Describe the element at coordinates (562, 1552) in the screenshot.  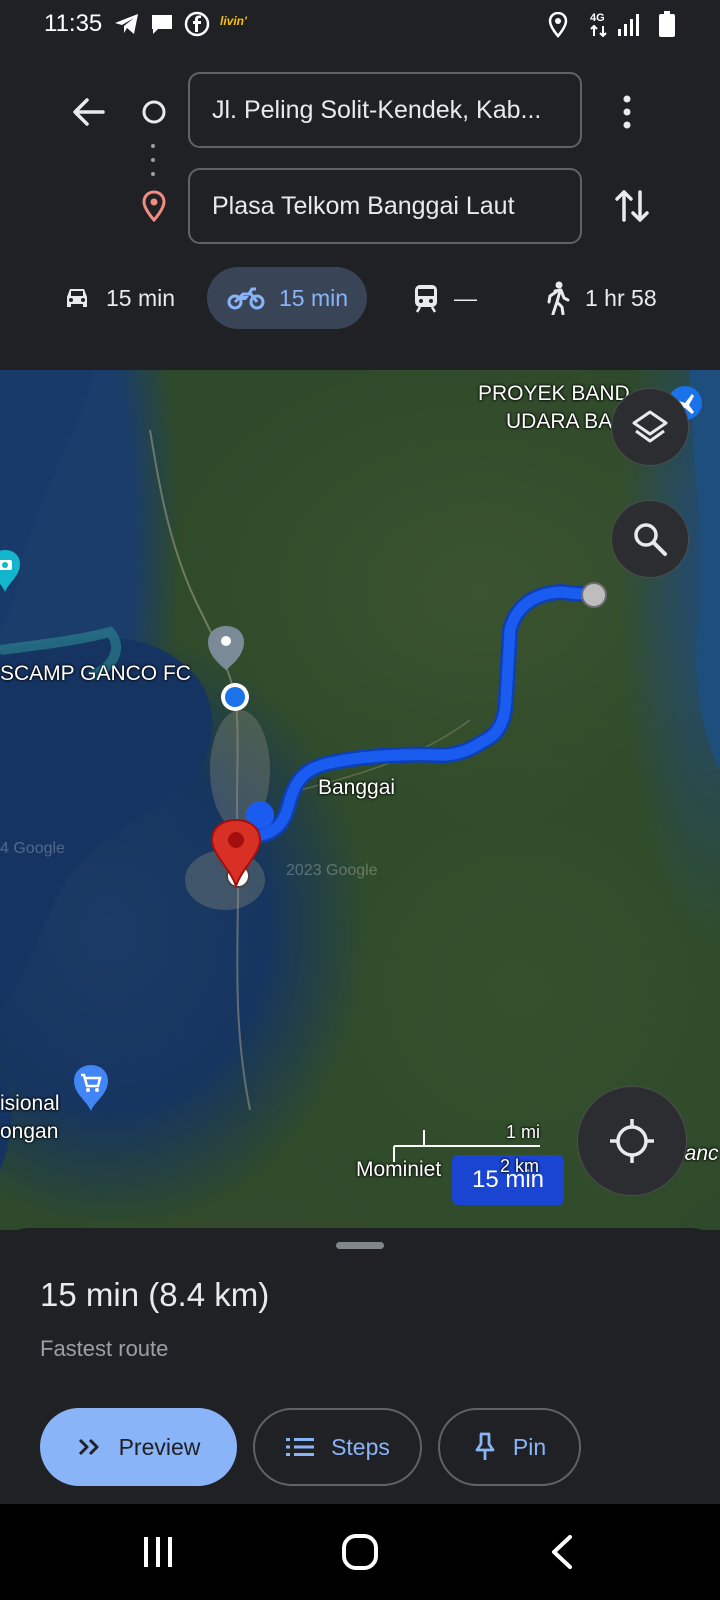
I see `back-nav-icon` at that location.